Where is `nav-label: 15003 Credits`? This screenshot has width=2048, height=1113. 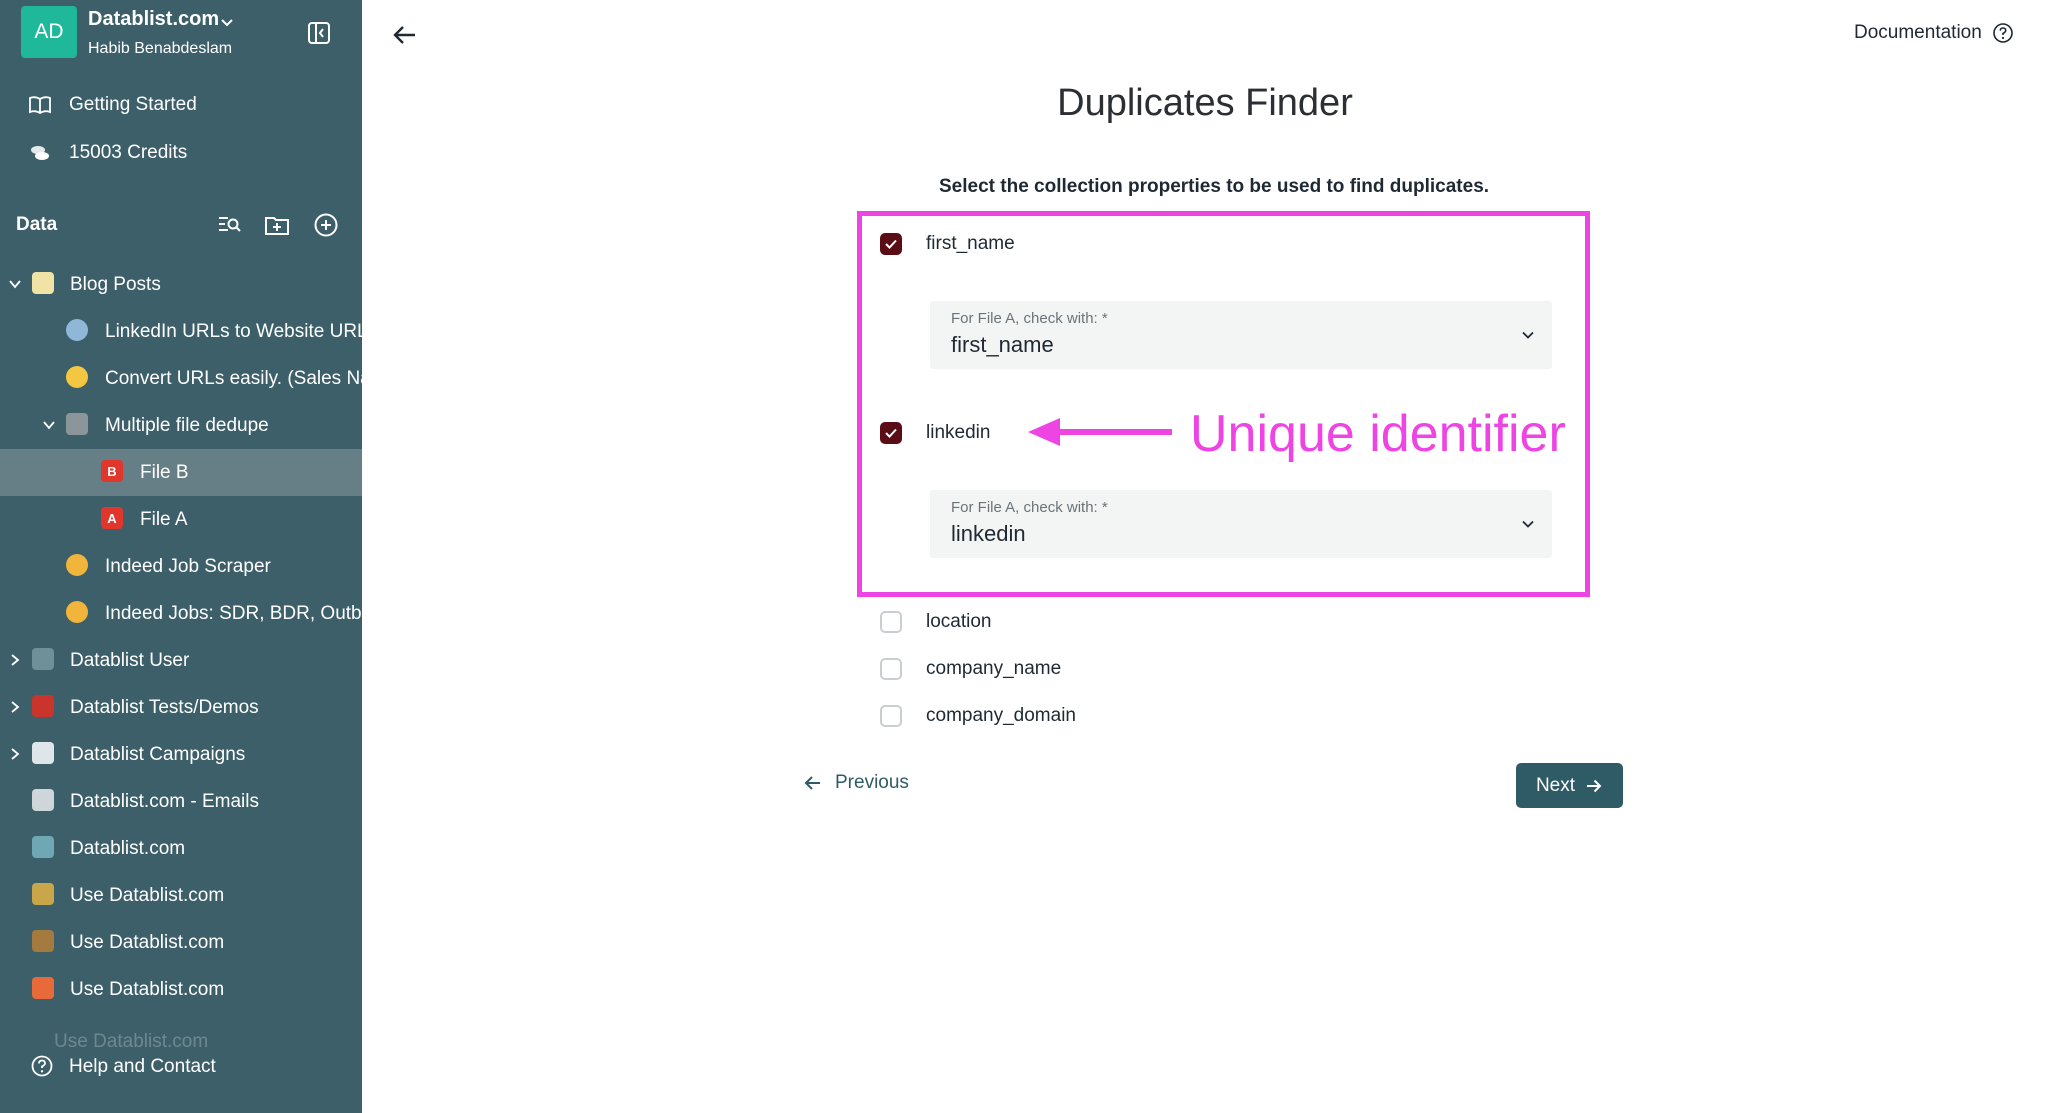
nav-label: 15003 Credits is located at coordinates (128, 152).